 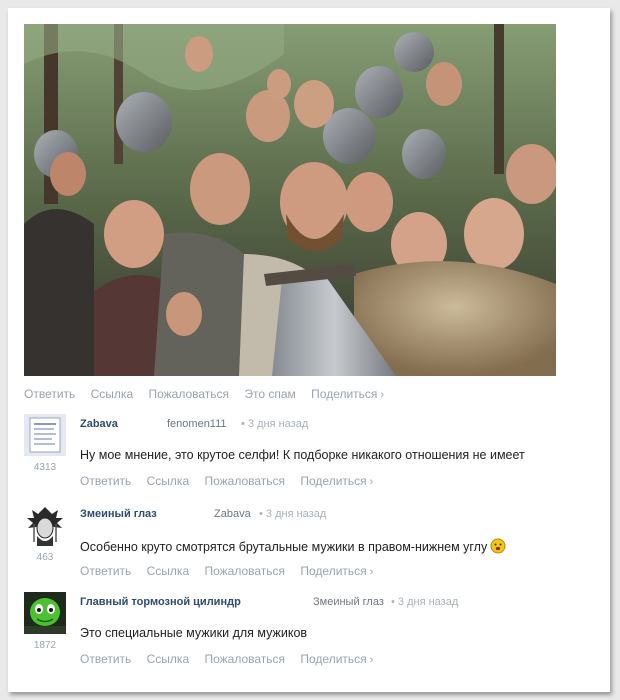 What do you see at coordinates (45, 435) in the screenshot?
I see `note-paper-icon` at bounding box center [45, 435].